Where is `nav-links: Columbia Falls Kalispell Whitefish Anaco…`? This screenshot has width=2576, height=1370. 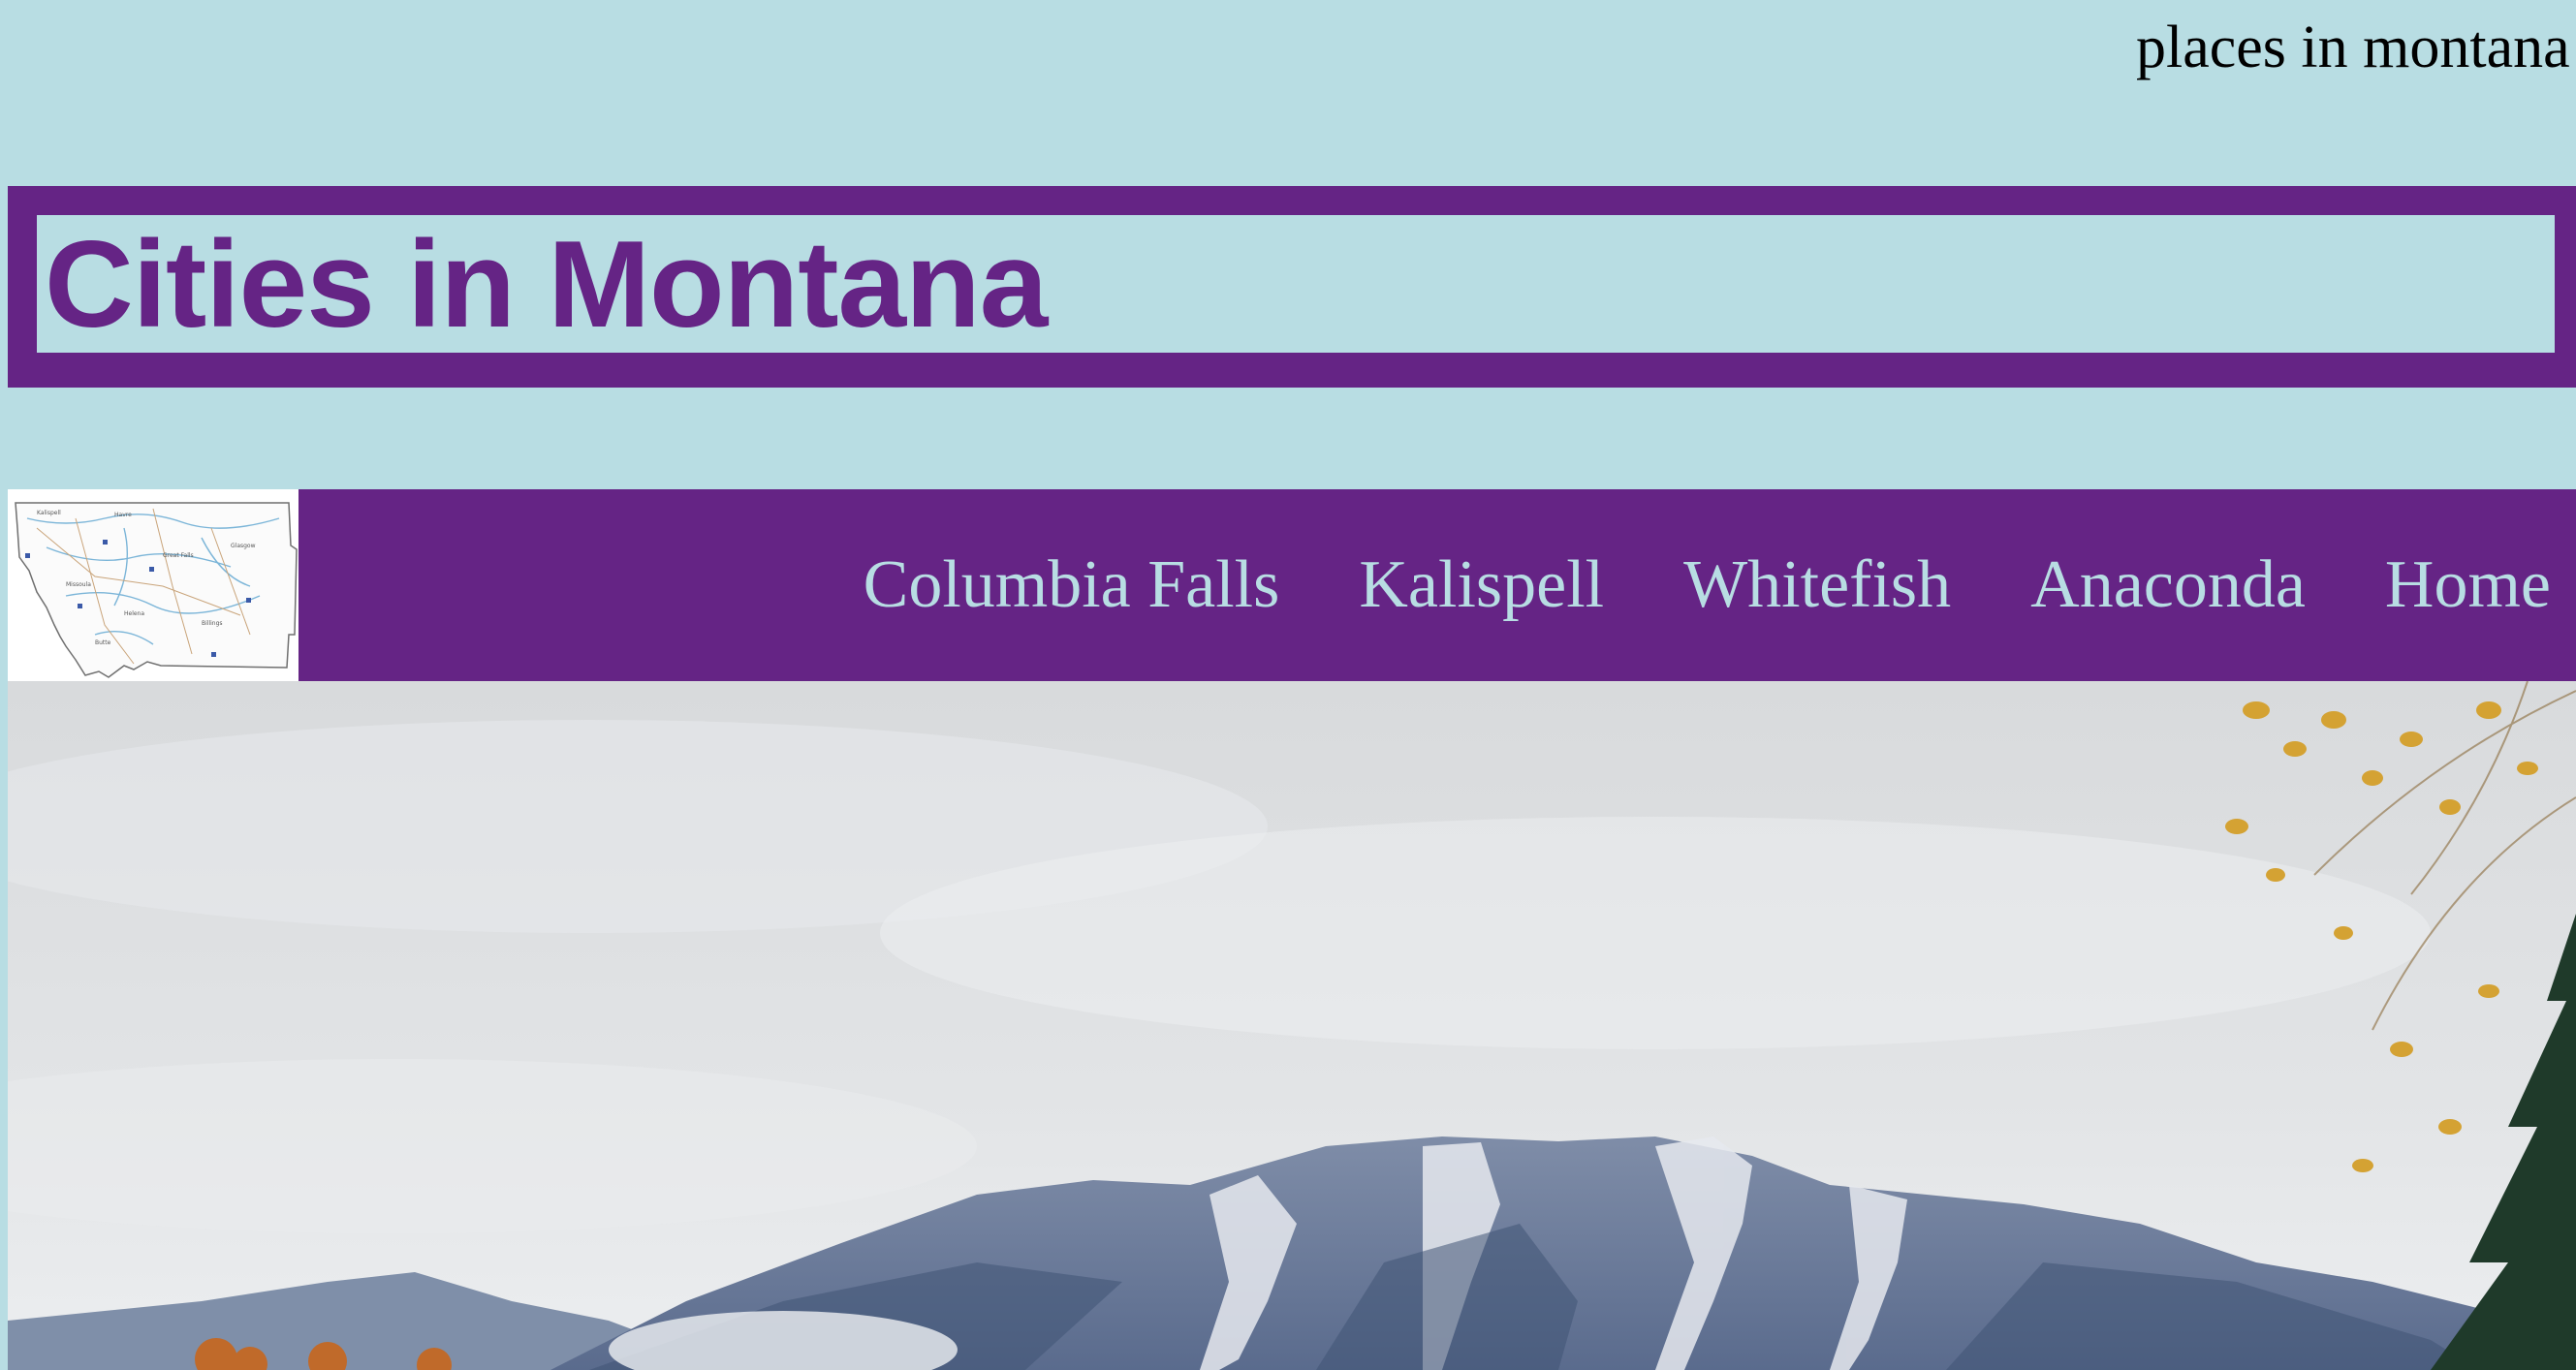 nav-links: Columbia Falls Kalispell Whitefish Anaco… is located at coordinates (1707, 585).